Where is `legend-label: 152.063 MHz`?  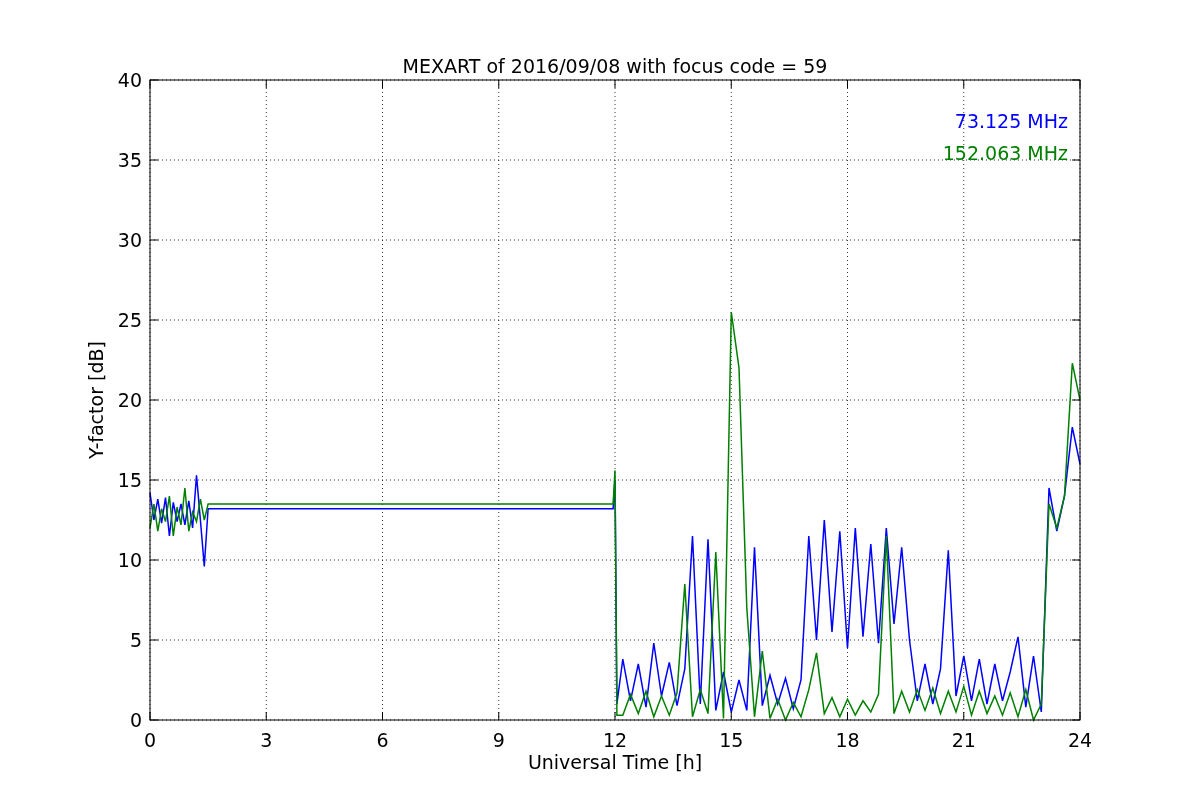
legend-label: 152.063 MHz is located at coordinates (1005, 153).